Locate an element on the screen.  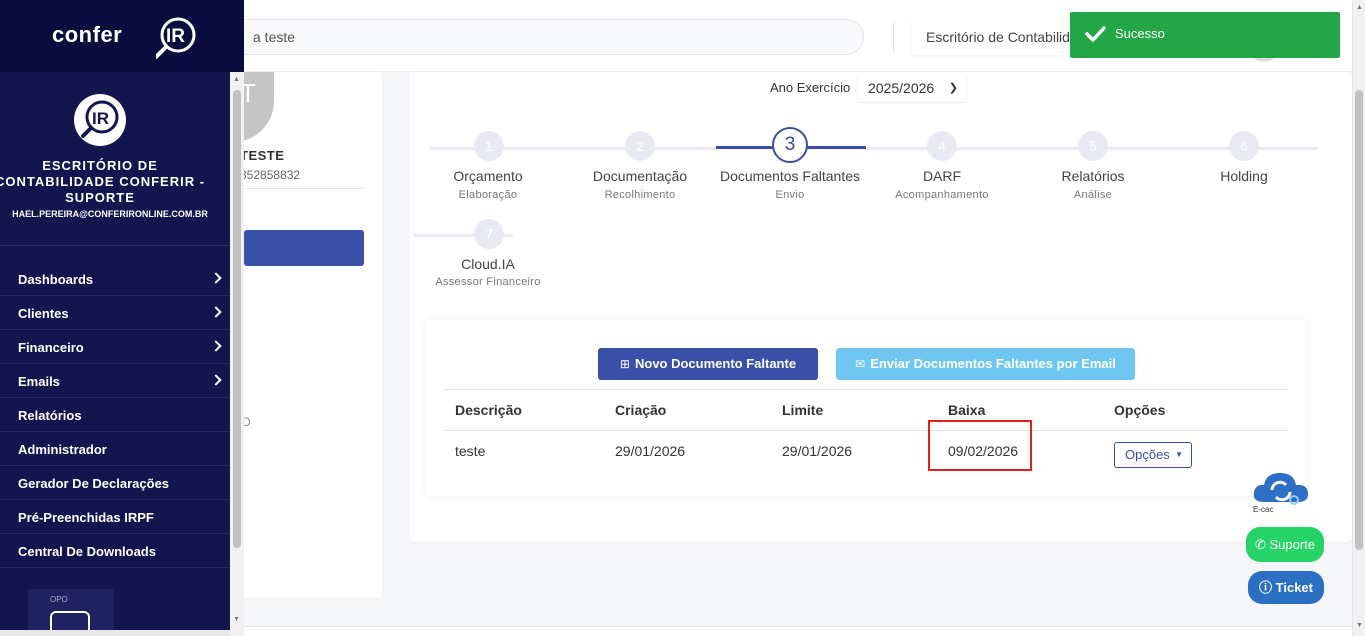
sidebar-item-financeiro: Financeiro is located at coordinates (115, 347).